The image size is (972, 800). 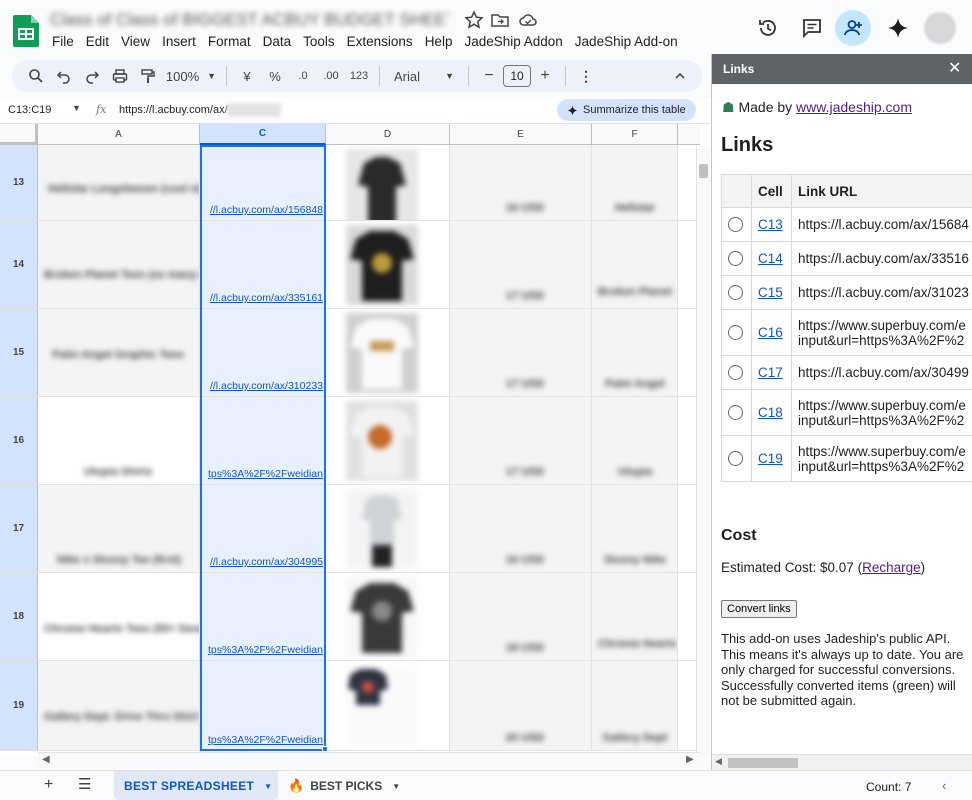 What do you see at coordinates (626, 41) in the screenshot?
I see `menu-jadeship-add-on: JadeShip Add-on` at bounding box center [626, 41].